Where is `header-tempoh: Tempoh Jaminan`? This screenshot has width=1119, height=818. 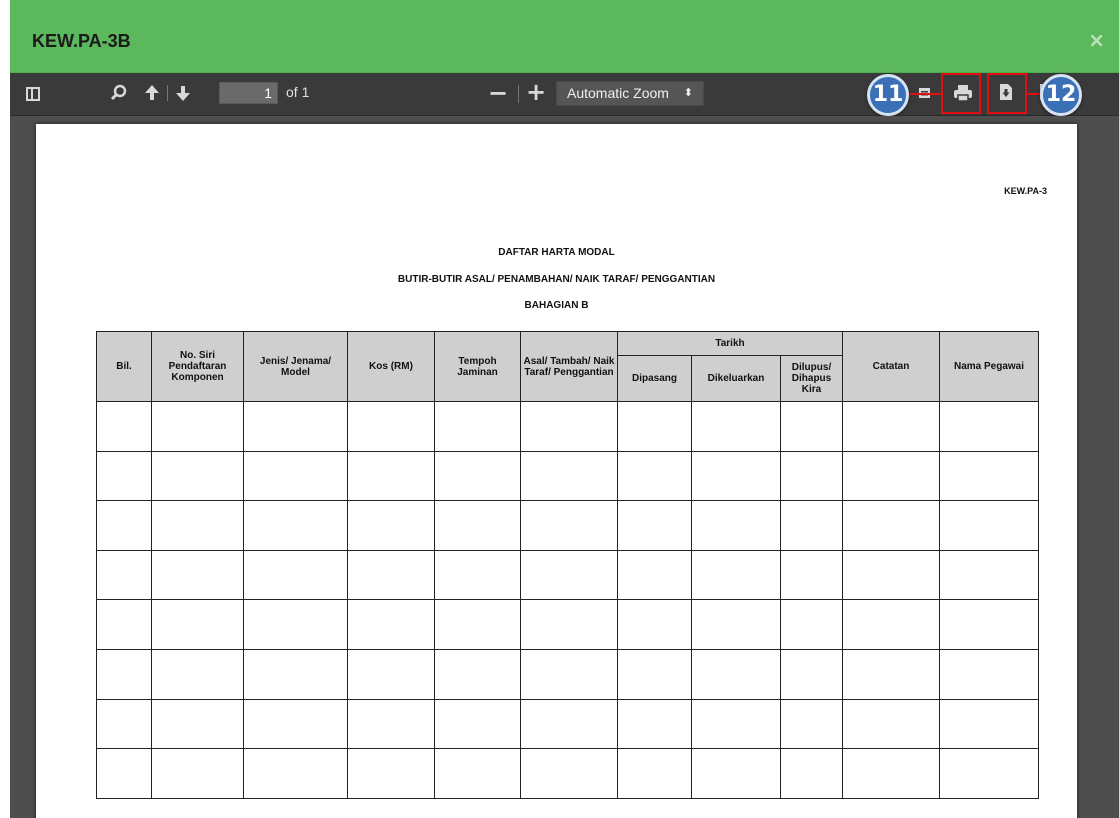
header-tempoh: Tempoh Jaminan is located at coordinates (477, 366).